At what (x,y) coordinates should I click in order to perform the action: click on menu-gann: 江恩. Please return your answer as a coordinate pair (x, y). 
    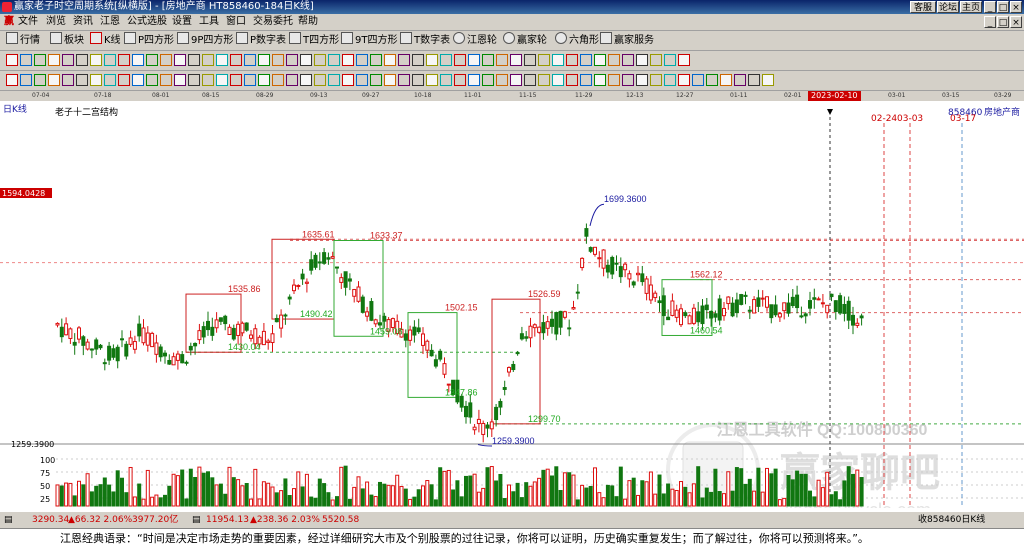
    Looking at the image, I should click on (110, 22).